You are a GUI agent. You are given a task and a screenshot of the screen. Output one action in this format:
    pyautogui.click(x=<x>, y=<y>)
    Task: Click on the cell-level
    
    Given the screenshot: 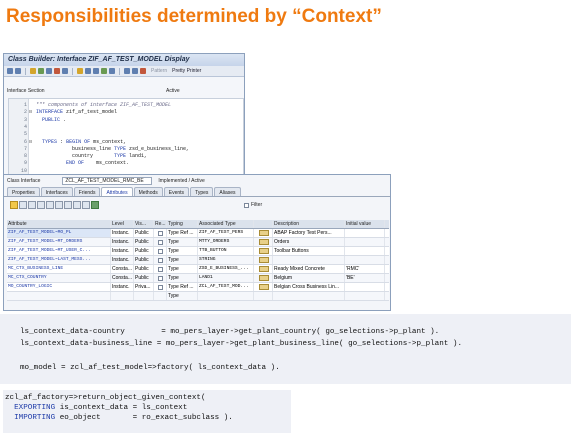 What is the action you would take?
    pyautogui.click(x=122, y=296)
    